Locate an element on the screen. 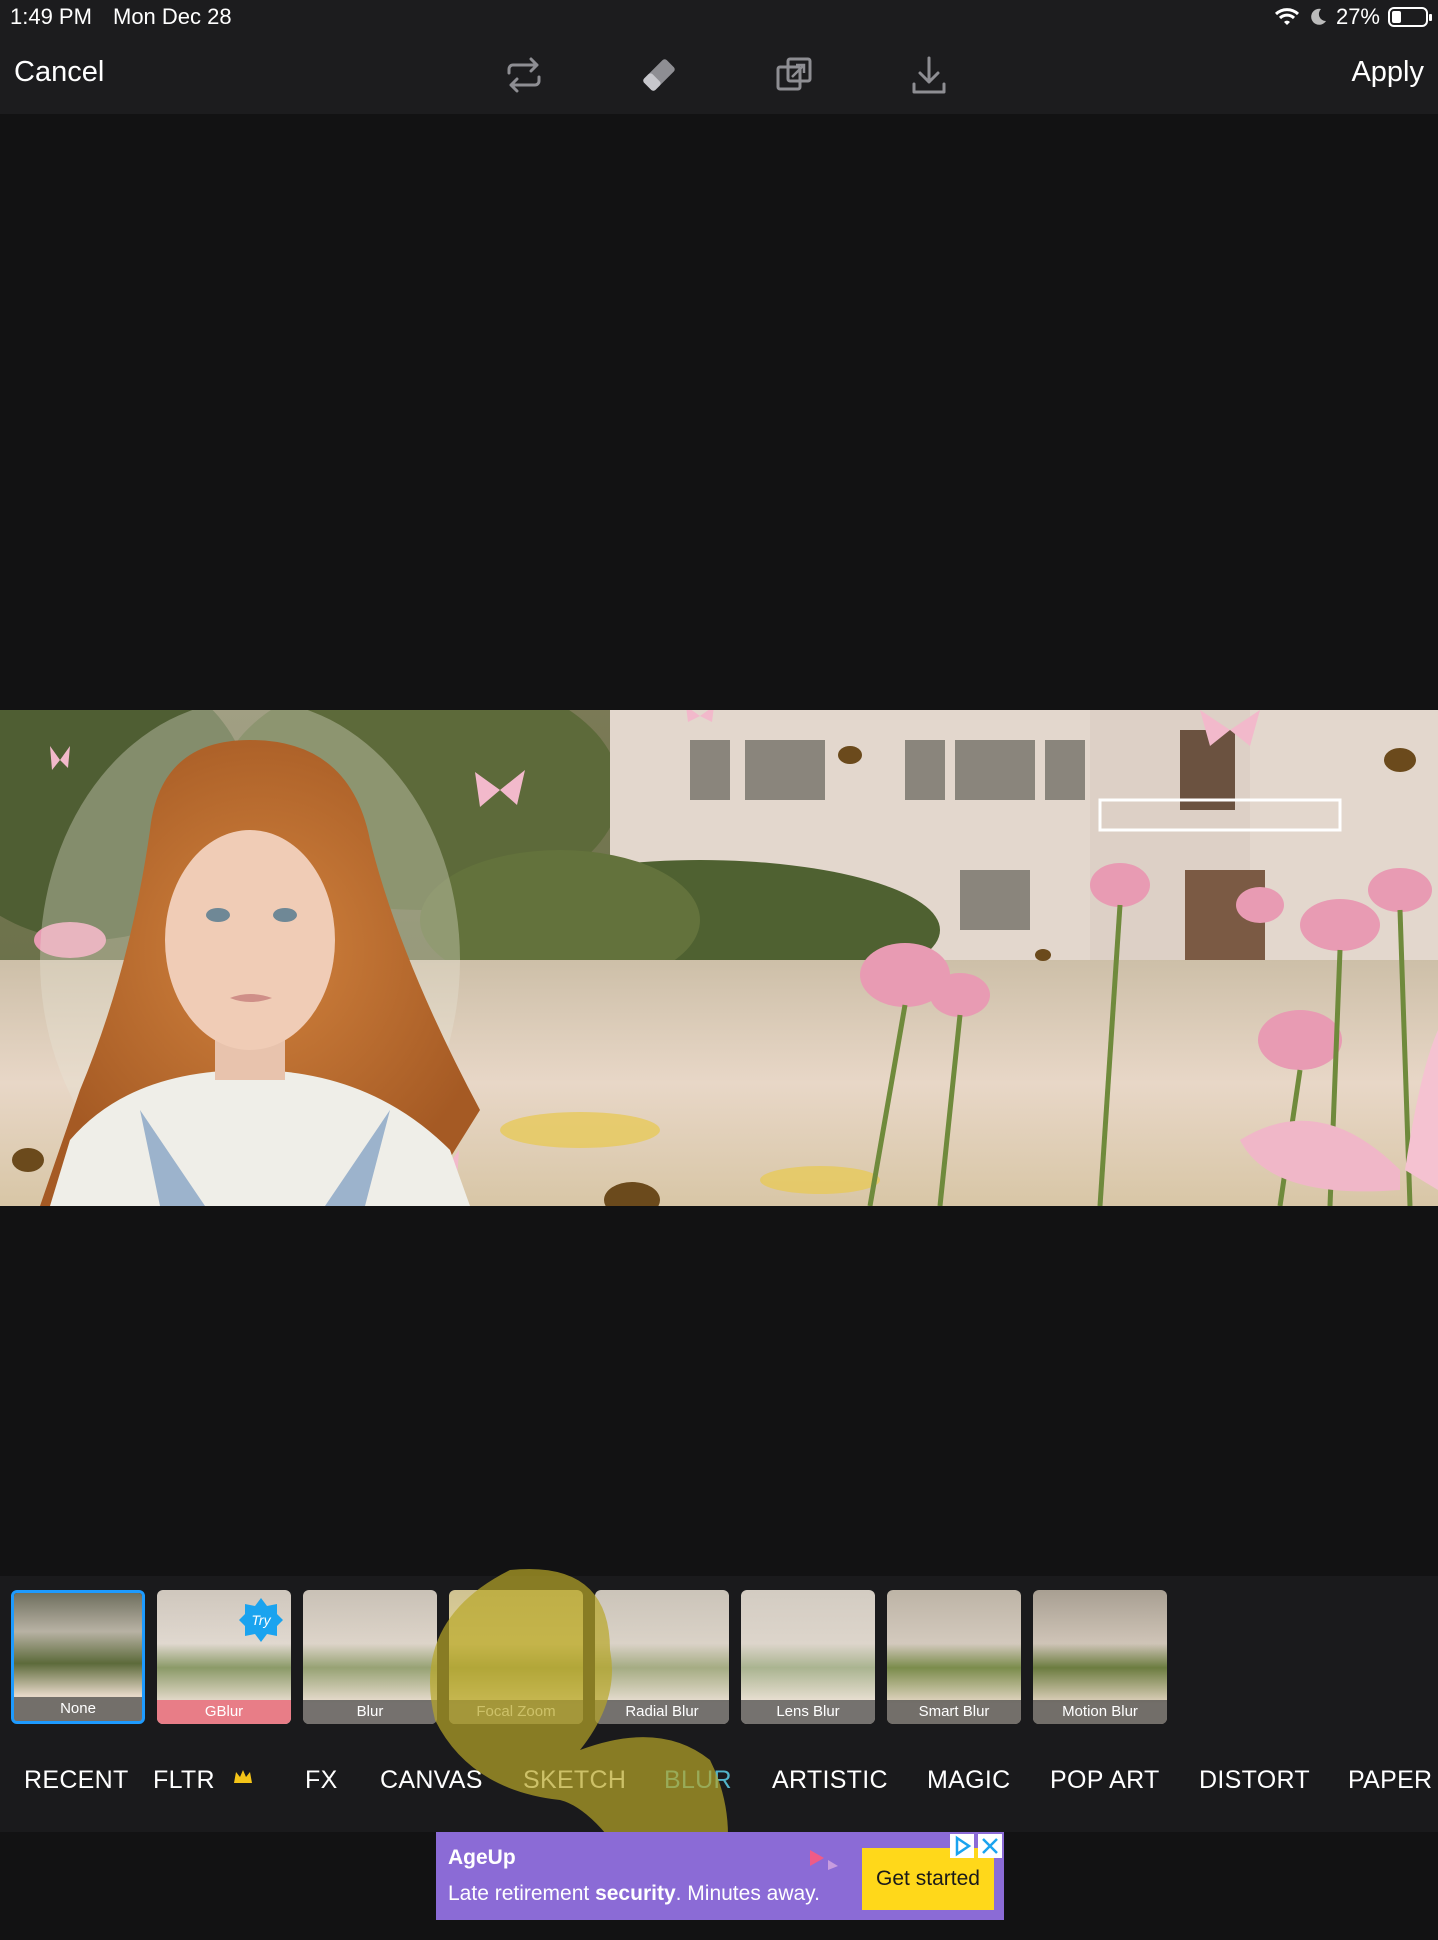 Image resolution: width=1438 pixels, height=1940 pixels. moon-icon is located at coordinates (1318, 16).